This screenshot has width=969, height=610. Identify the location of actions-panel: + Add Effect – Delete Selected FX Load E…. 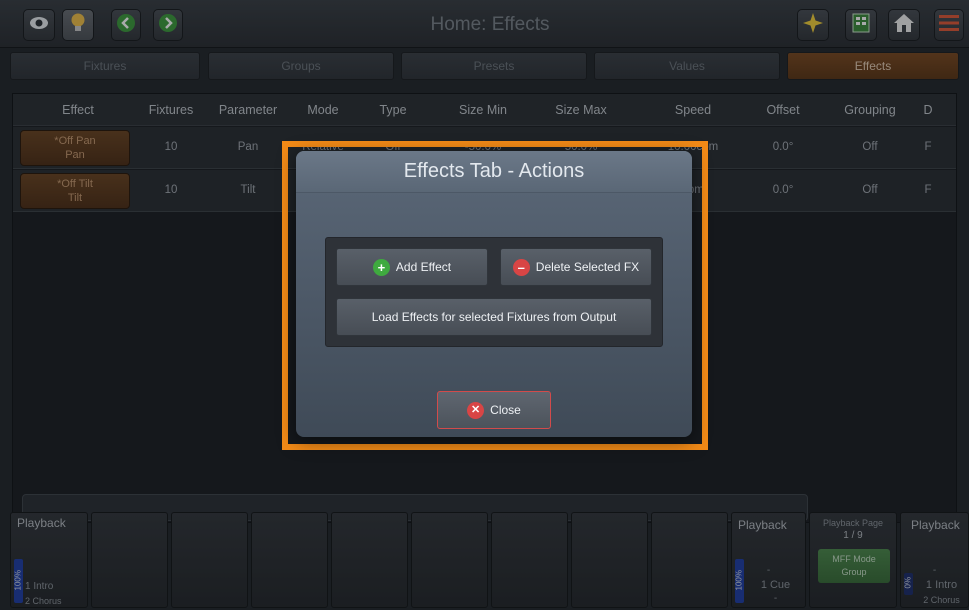
(494, 292).